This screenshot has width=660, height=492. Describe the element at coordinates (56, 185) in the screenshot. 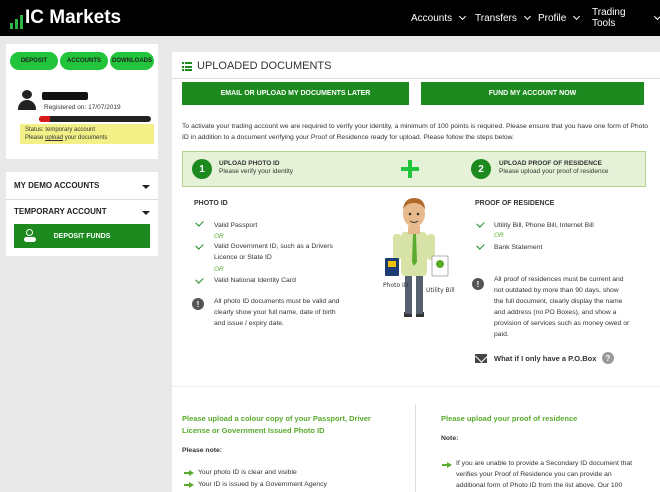

I see `my-demo-accounts-toggle: MY DEMO ACCOUNTS` at that location.